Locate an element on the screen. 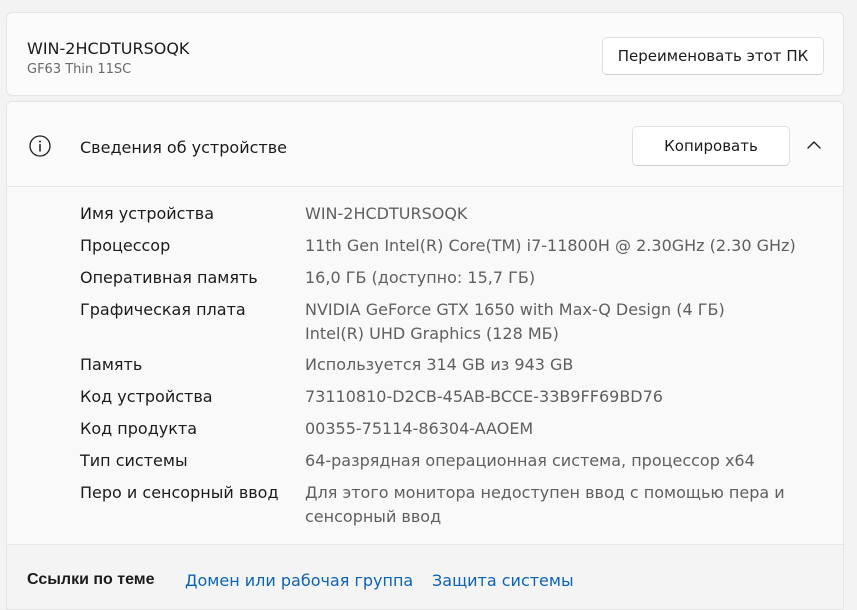  domain-workgroup-link: Домен или рабочая группа is located at coordinates (299, 580).